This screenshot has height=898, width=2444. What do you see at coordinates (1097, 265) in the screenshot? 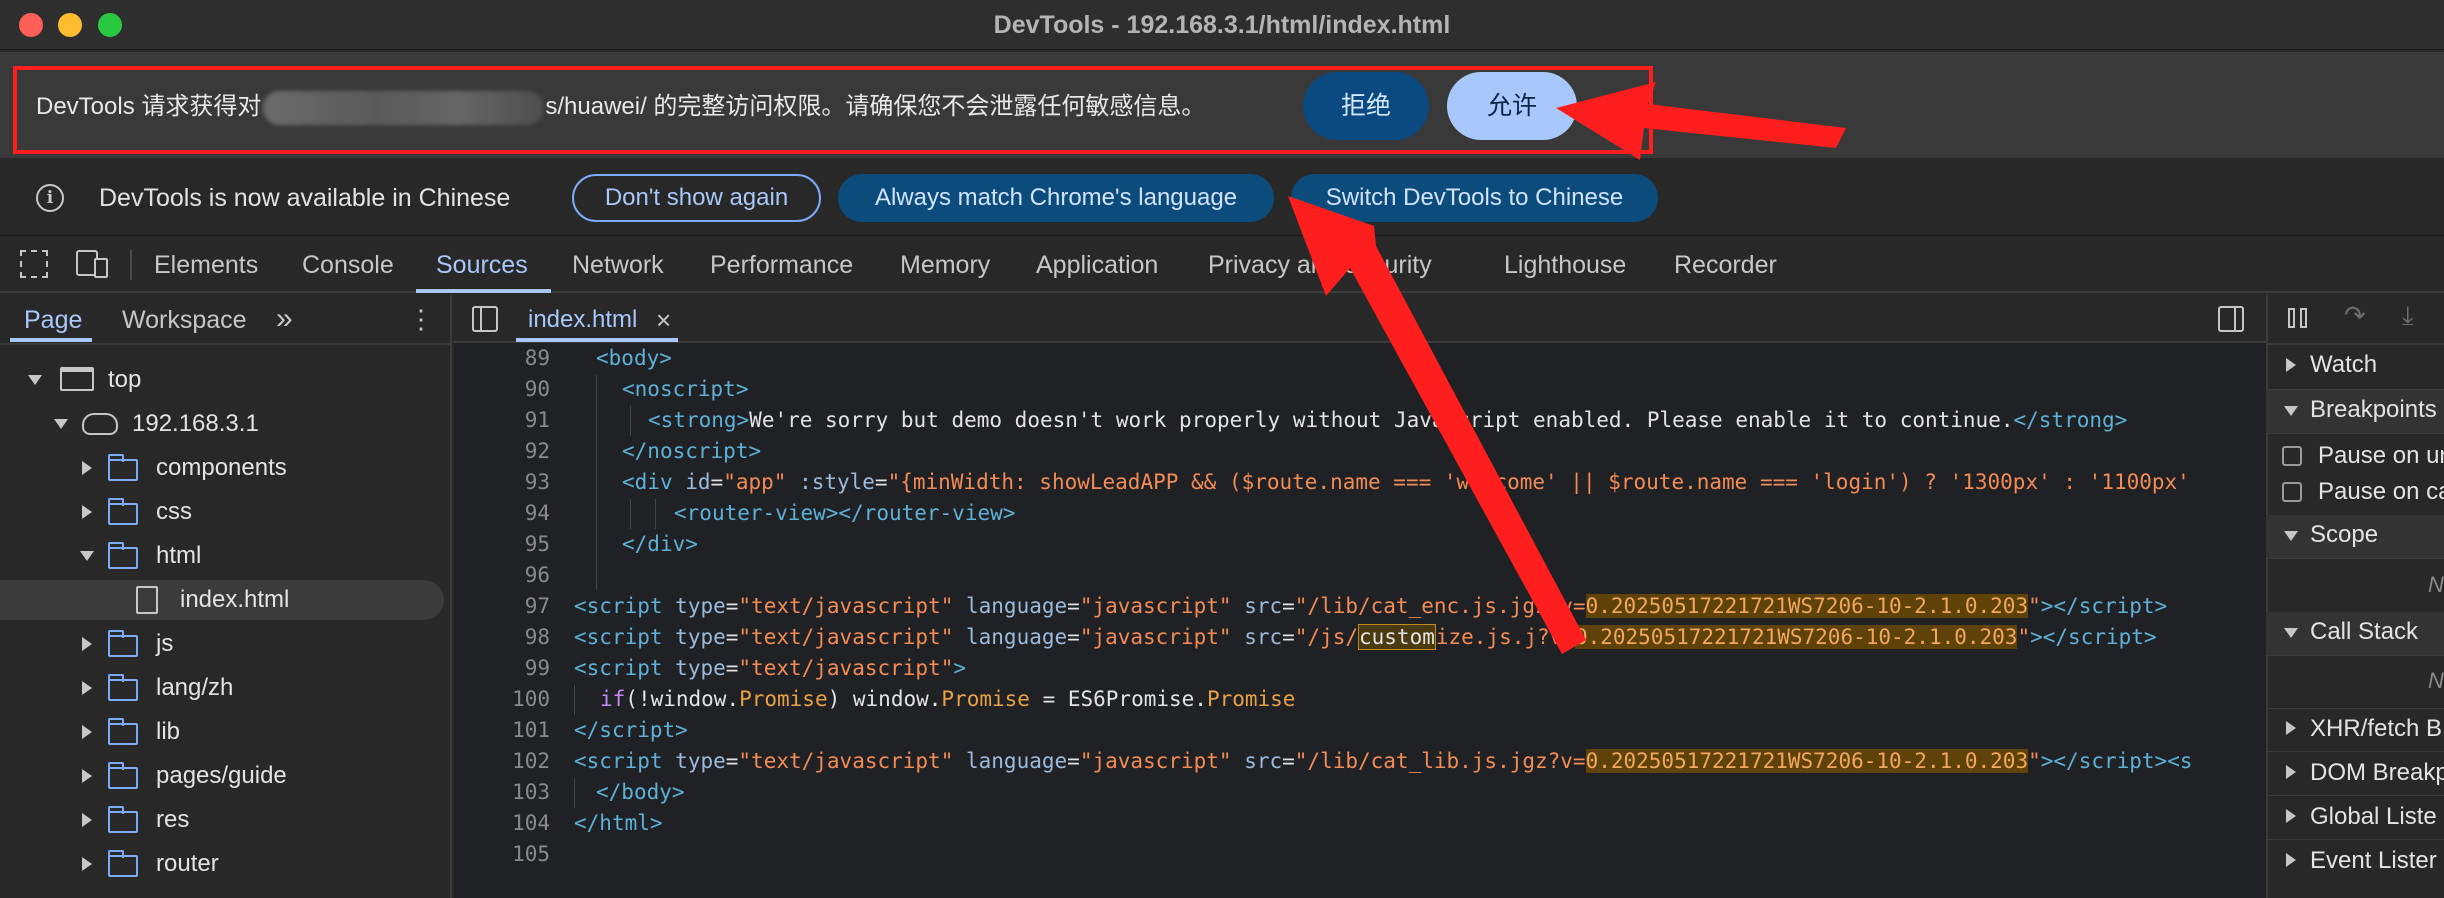
I see `tab-application: Application` at bounding box center [1097, 265].